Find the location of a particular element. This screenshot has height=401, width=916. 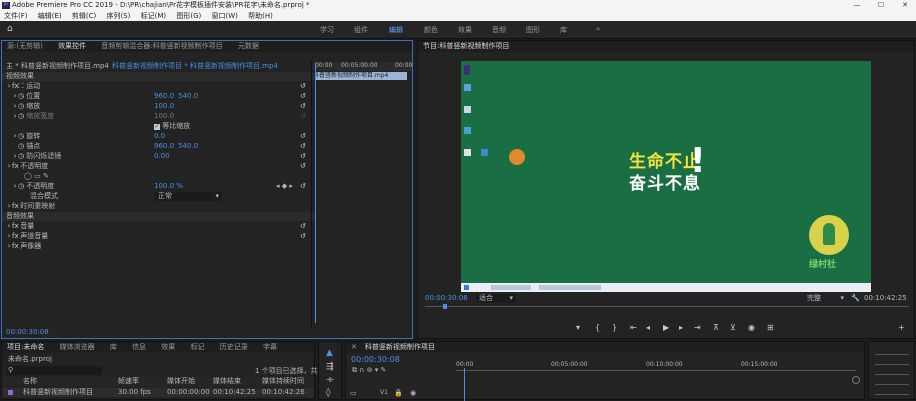

mini-timeline-clip: 科普竖新视频制作项目.mp4 is located at coordinates (360, 76).